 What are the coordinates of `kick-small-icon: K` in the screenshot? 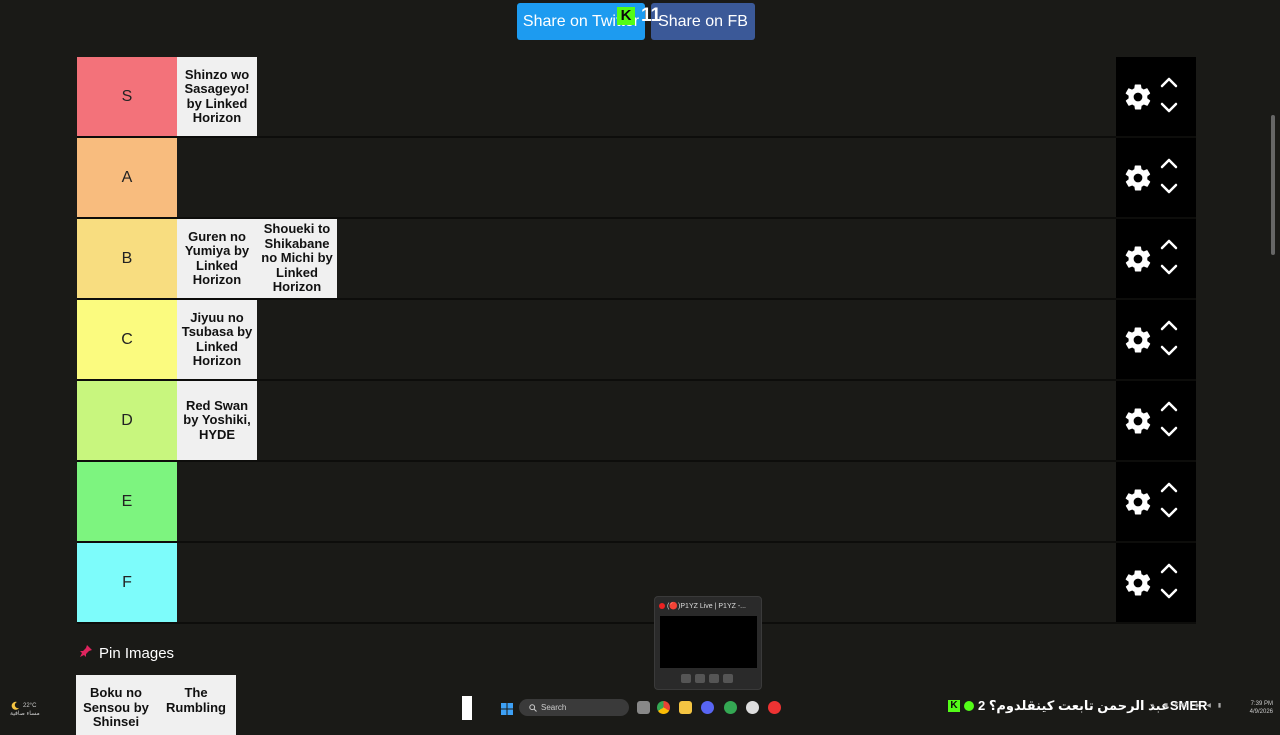 It's located at (954, 706).